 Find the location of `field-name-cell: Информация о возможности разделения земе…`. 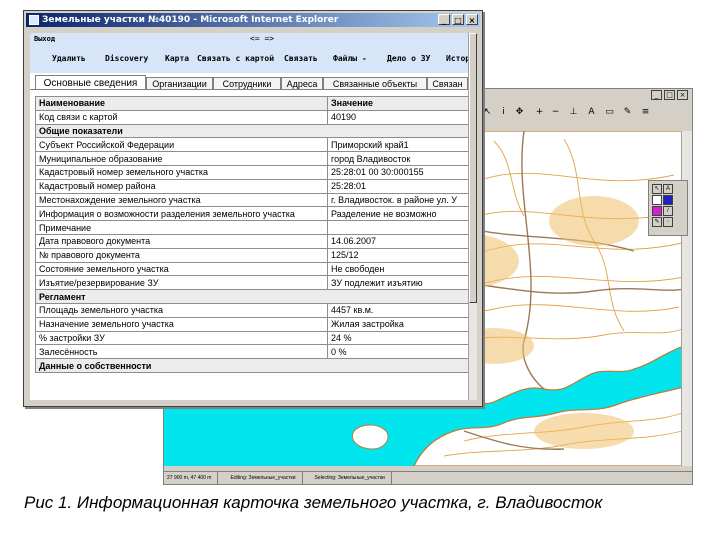

field-name-cell: Информация о возможности разделения земе… is located at coordinates (181, 214).